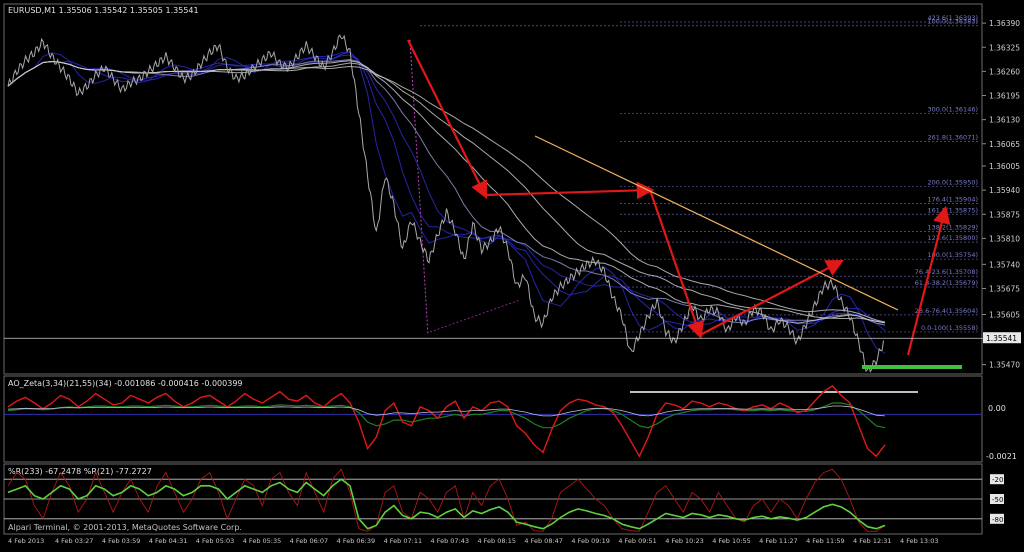 This screenshot has width=1024, height=552. Describe the element at coordinates (403, 541) in the screenshot. I see `x-tick-label: 4 Feb 07:11` at that location.